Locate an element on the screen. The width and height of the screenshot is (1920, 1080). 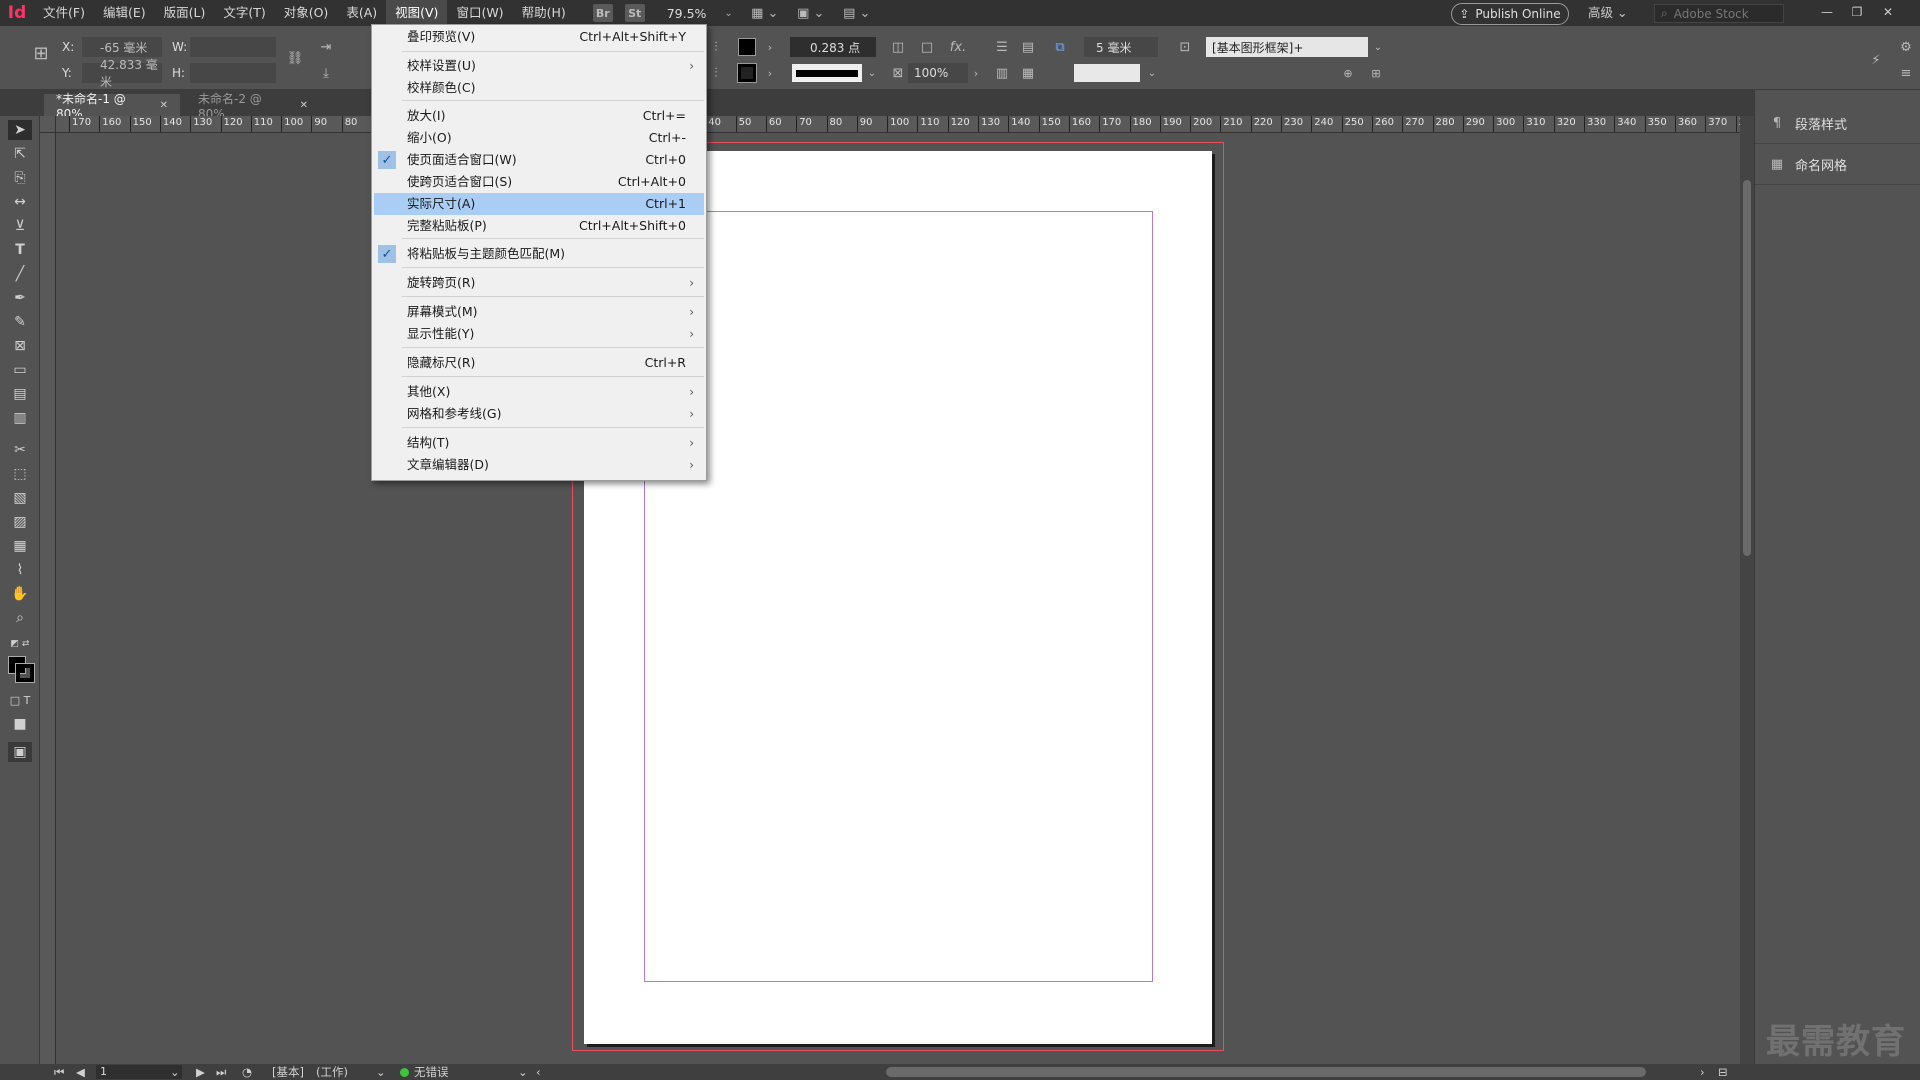
view-menu-item: 结构(T) › is located at coordinates (539, 443).